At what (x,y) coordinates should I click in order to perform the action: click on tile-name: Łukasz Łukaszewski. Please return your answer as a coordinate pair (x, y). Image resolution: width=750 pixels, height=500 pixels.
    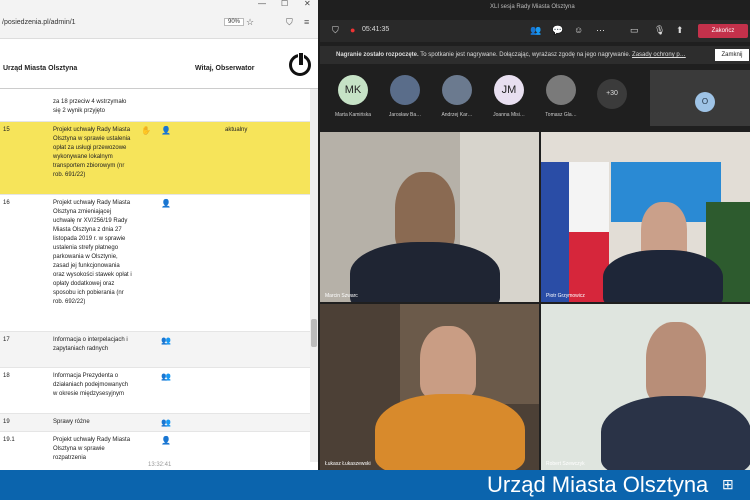
    Looking at the image, I should click on (348, 464).